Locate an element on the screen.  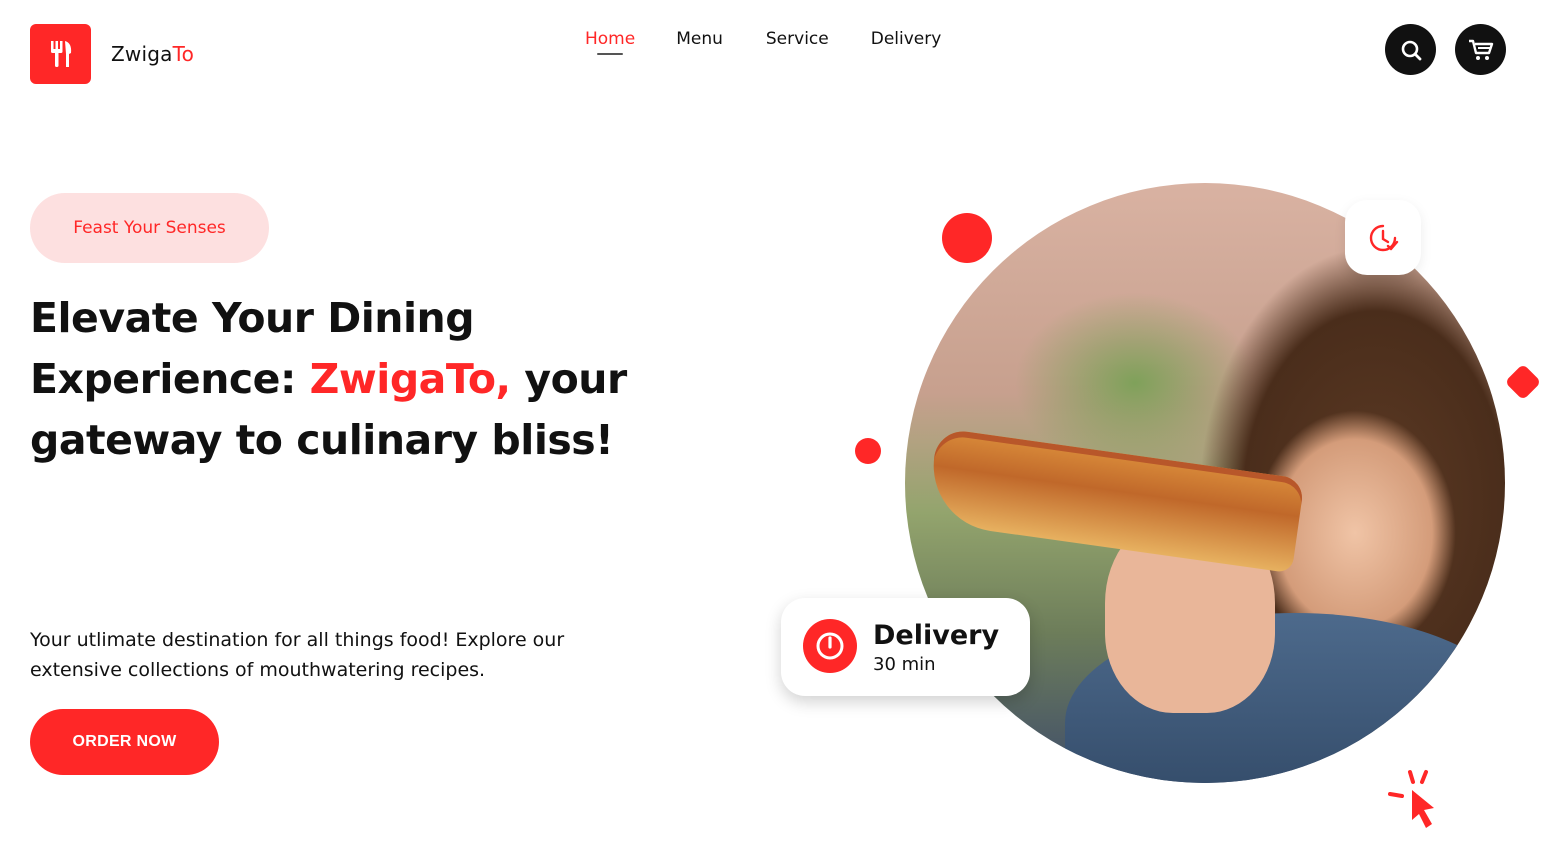
cart-icon is located at coordinates (1480, 49).